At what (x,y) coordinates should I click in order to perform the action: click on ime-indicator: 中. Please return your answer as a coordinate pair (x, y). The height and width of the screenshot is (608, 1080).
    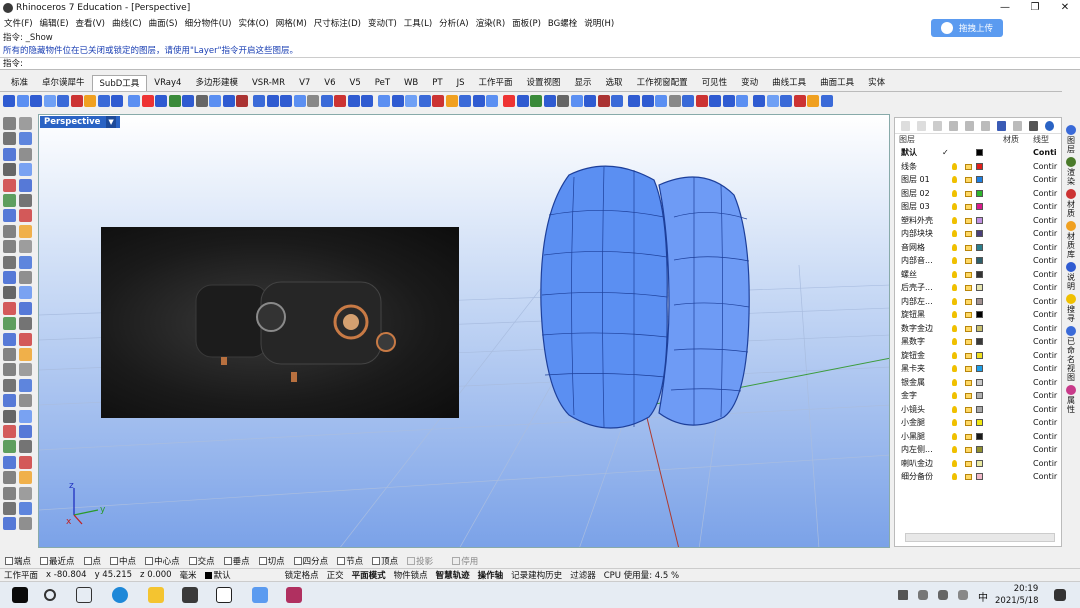
    Looking at the image, I should click on (983, 596).